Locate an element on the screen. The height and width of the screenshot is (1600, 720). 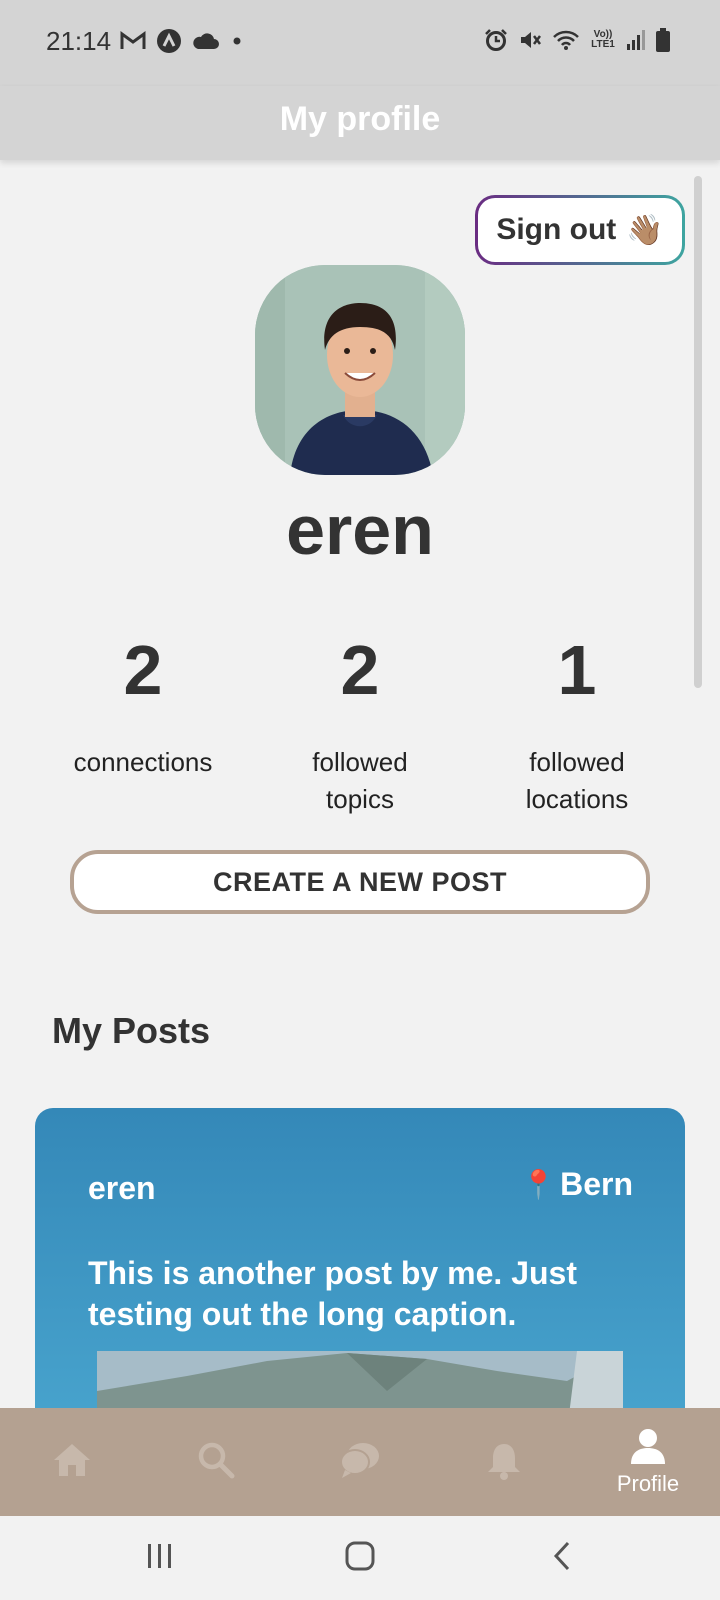
page-title: My profile is located at coordinates (360, 118).